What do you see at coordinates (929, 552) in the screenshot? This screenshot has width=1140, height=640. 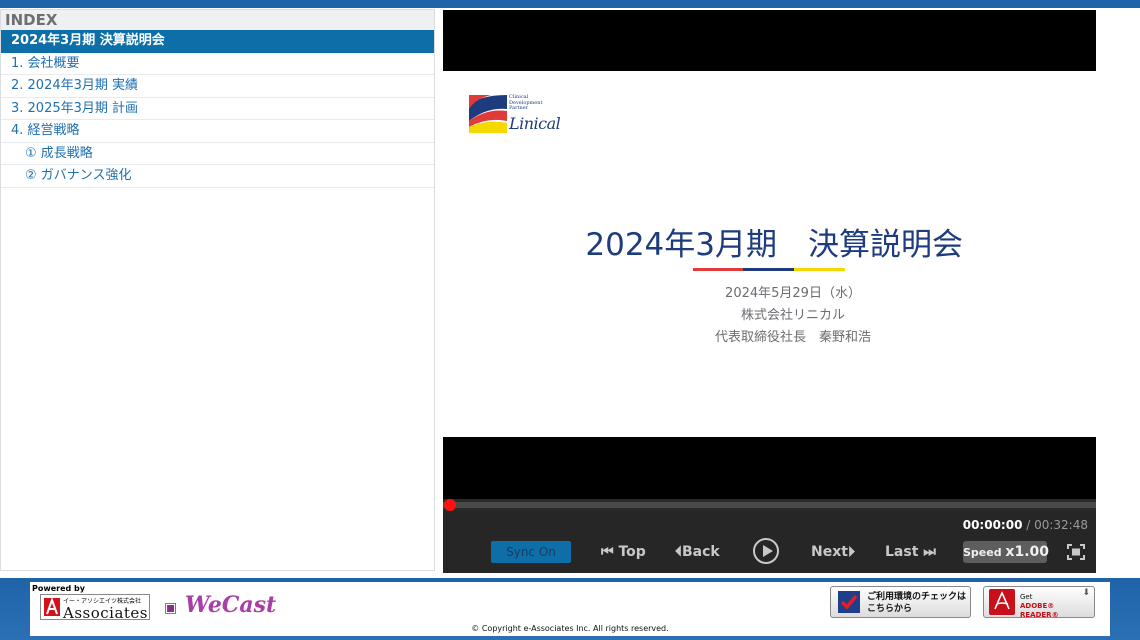 I see `skip-end-icon: ⏭` at bounding box center [929, 552].